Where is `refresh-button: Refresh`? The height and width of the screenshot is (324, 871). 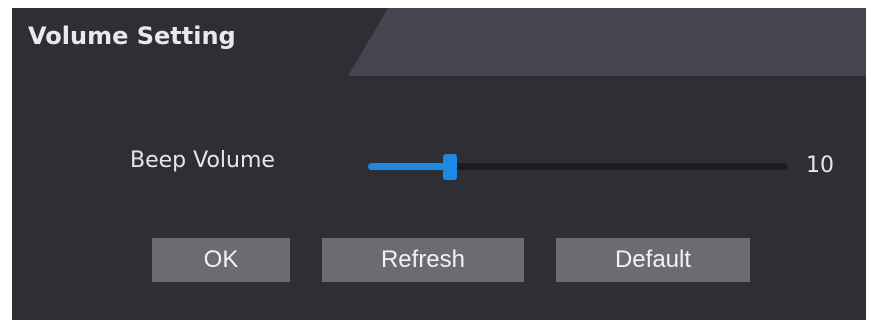
refresh-button: Refresh is located at coordinates (423, 260).